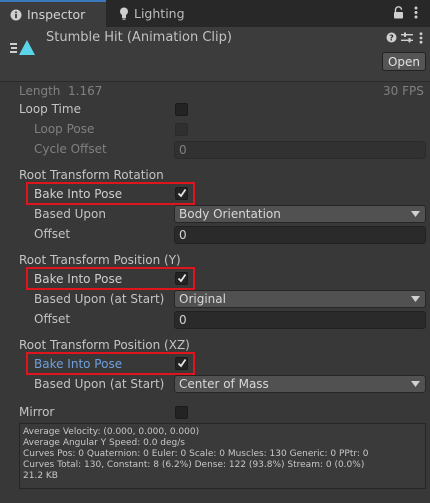 The height and width of the screenshot is (503, 430). What do you see at coordinates (70, 149) in the screenshot?
I see `cycle-offset-label: Cycle Offset` at bounding box center [70, 149].